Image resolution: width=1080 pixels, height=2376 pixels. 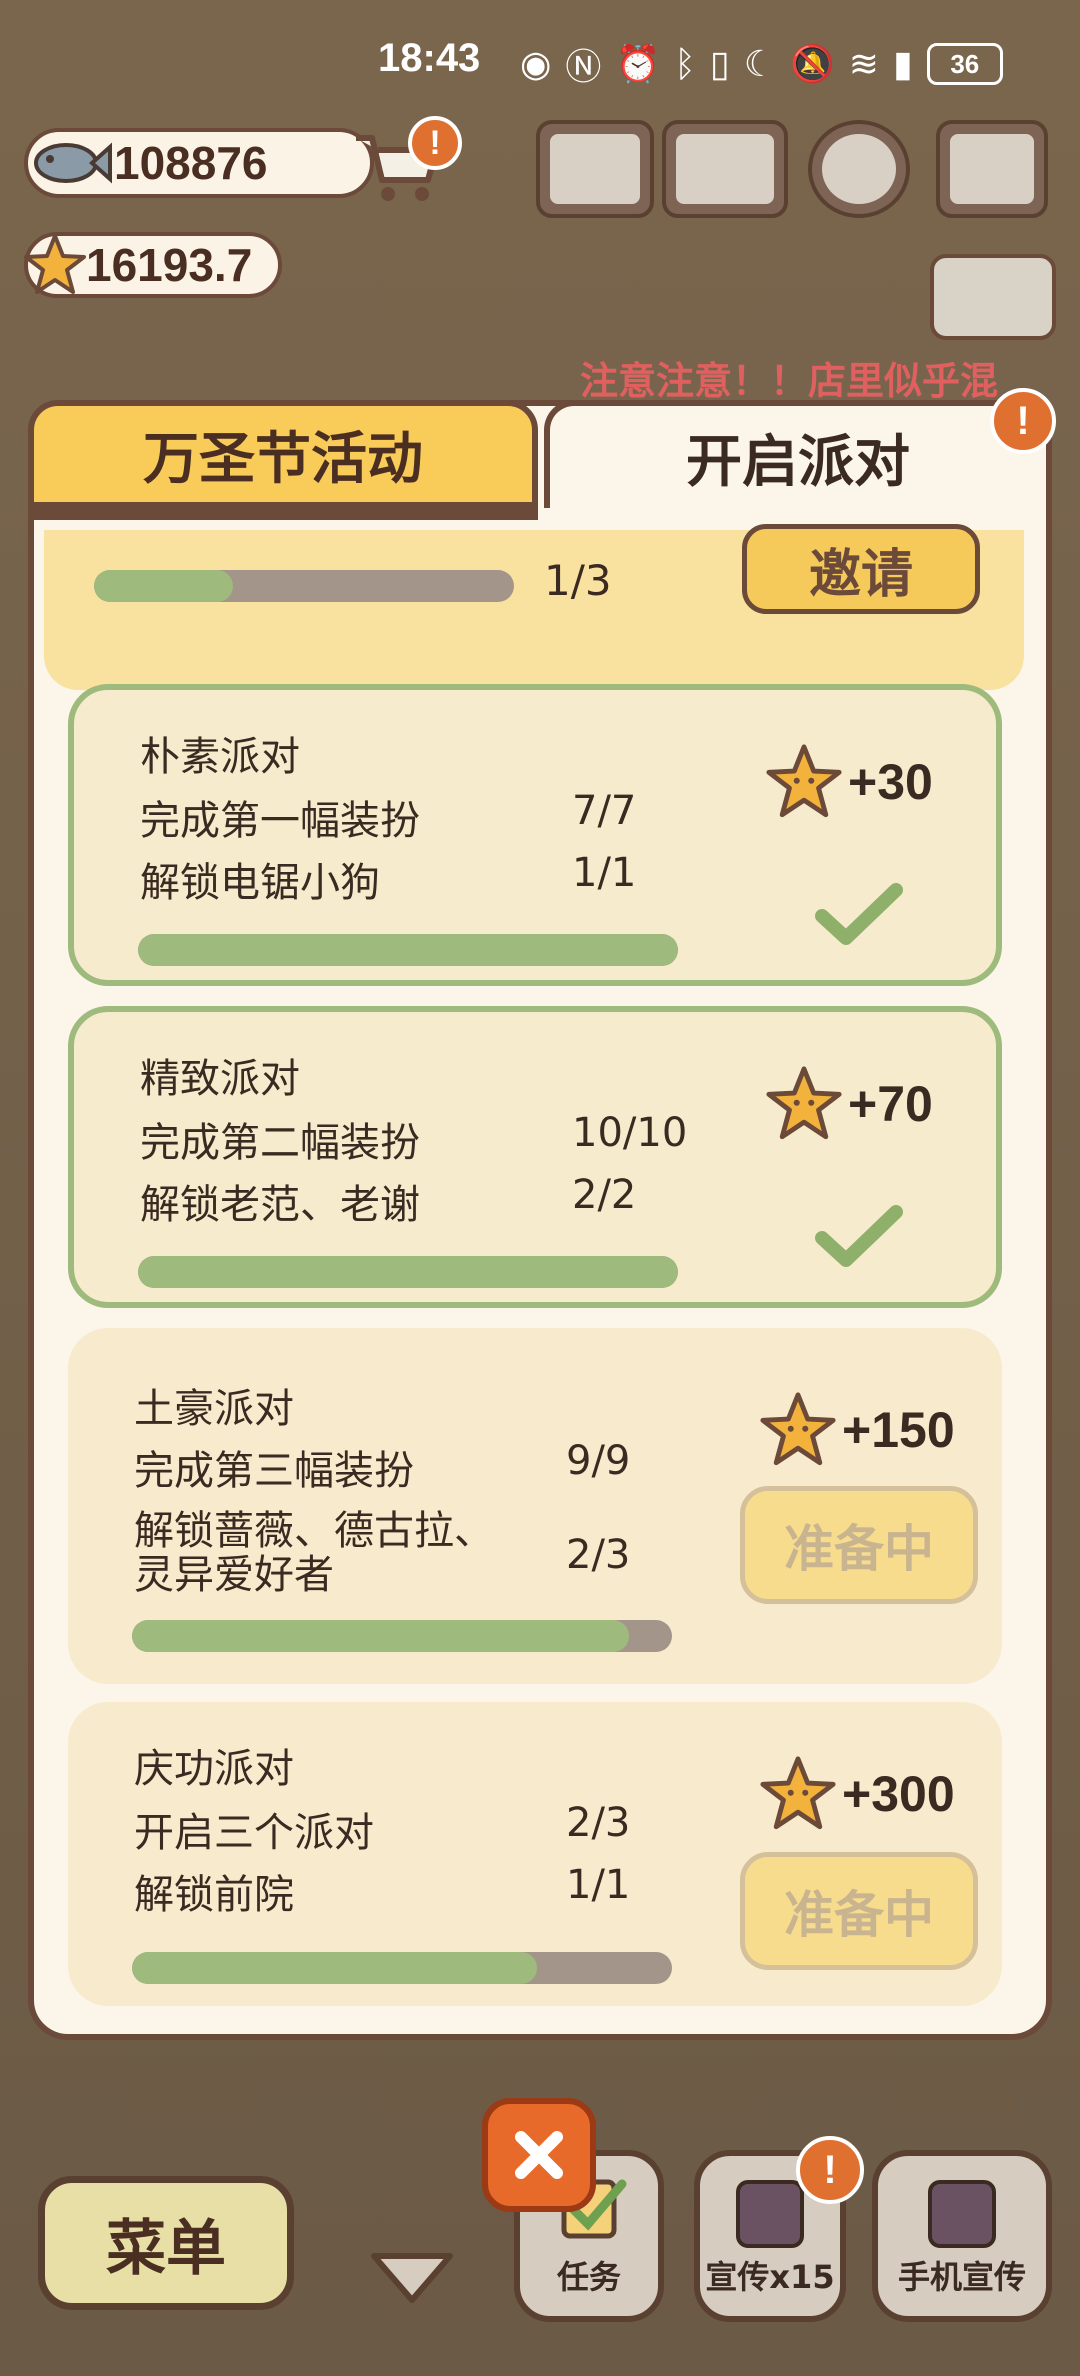 I want to click on party-name: 庆功派对, so click(x=214, y=1769).